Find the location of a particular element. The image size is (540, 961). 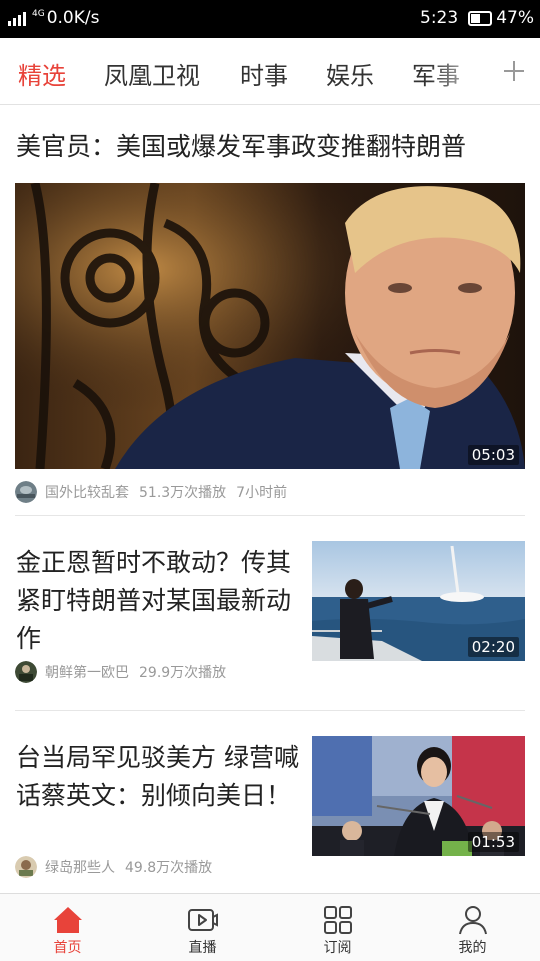

video-thumbnail: 02:20 is located at coordinates (418, 601).